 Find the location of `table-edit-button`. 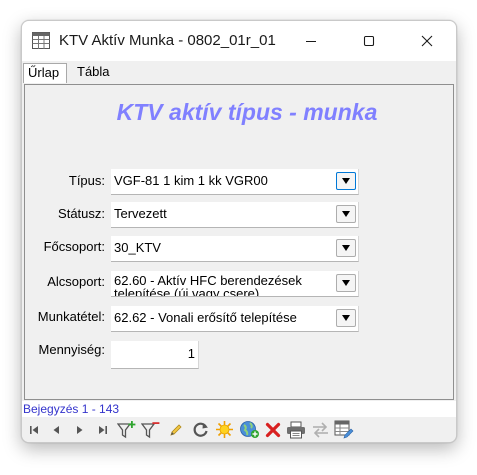

table-edit-button is located at coordinates (344, 429).